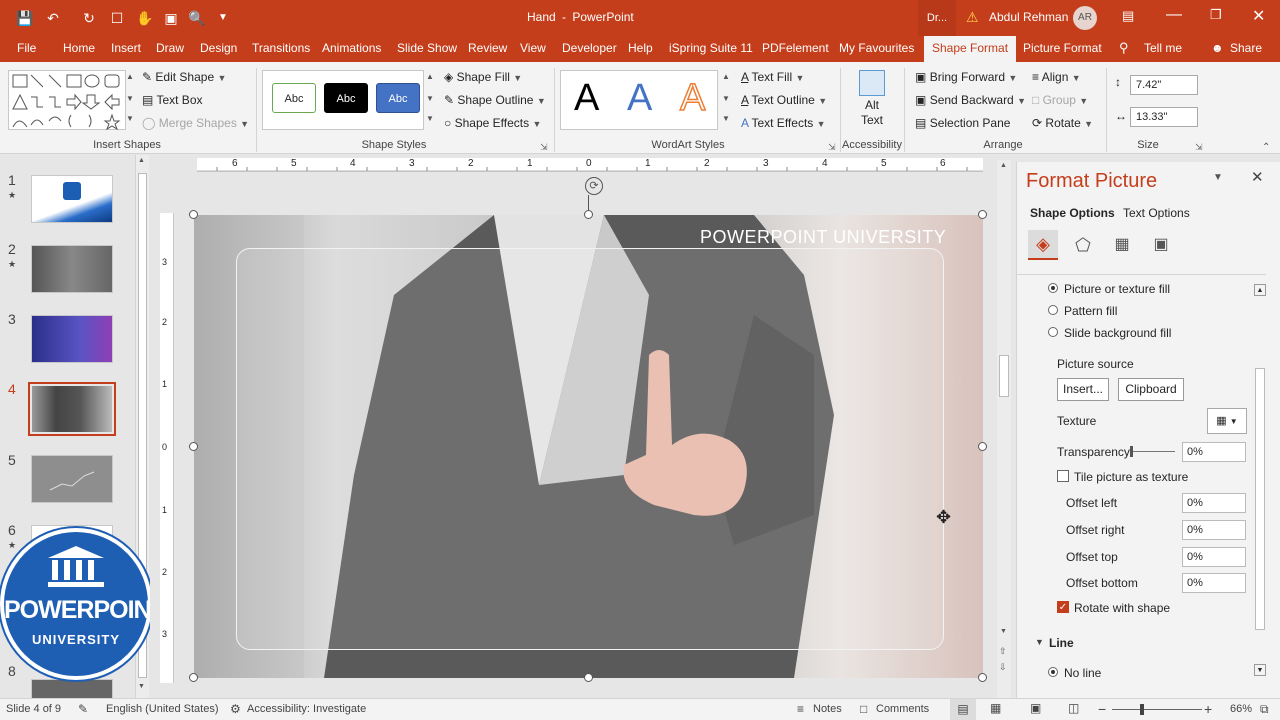 The image size is (1280, 720). I want to click on resize-handle-nw, so click(193, 214).